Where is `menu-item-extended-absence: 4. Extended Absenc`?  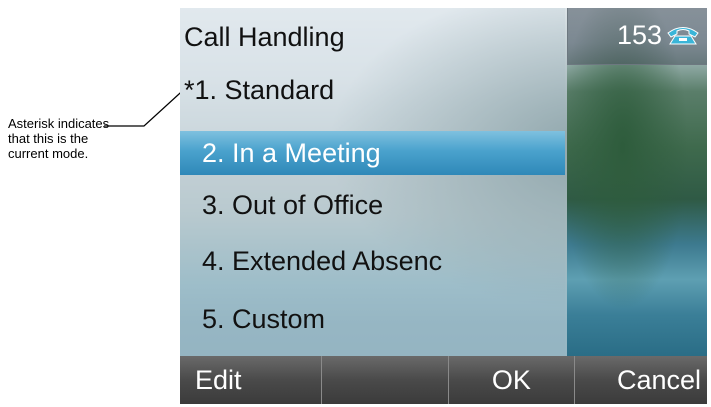 menu-item-extended-absence: 4. Extended Absenc is located at coordinates (372, 261).